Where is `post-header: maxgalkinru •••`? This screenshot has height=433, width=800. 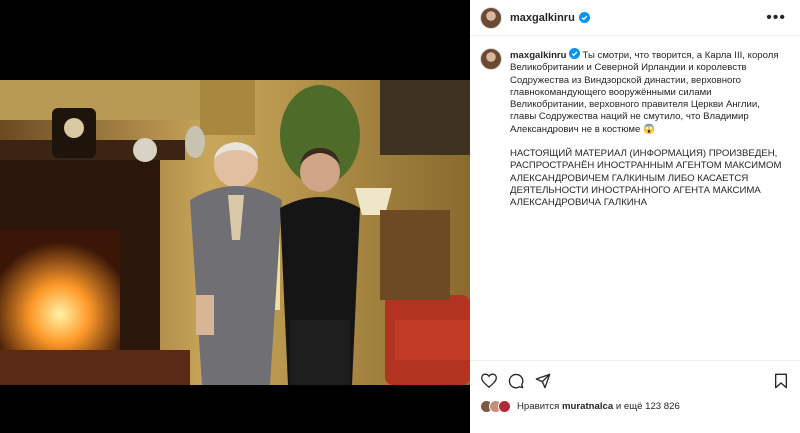
post-header: maxgalkinru ••• is located at coordinates (635, 18).